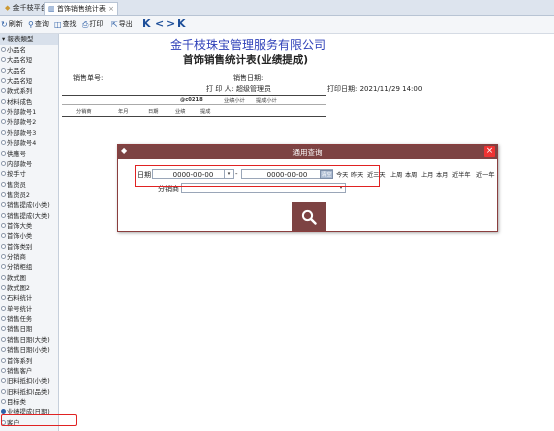 The height and width of the screenshot is (431, 554). I want to click on sidebar-header: ▾ 報表類型, so click(29, 39).